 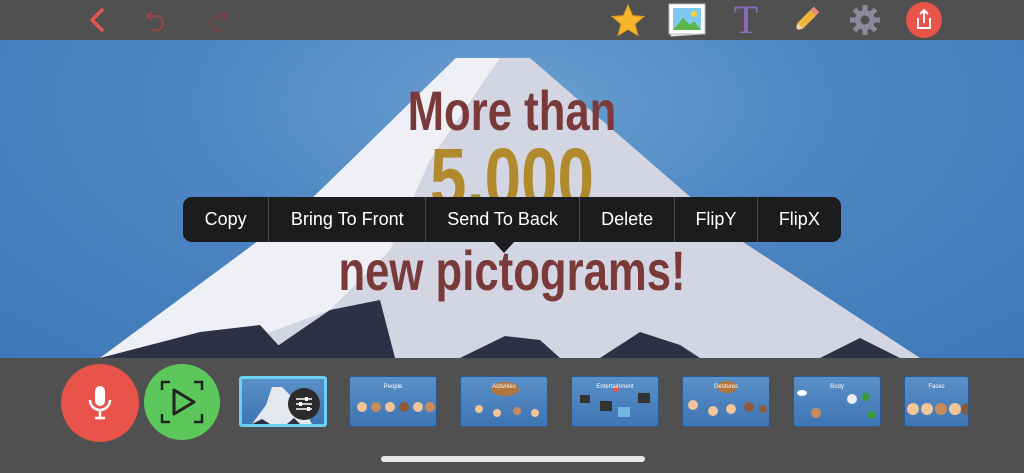 I want to click on settings-button, so click(x=865, y=20).